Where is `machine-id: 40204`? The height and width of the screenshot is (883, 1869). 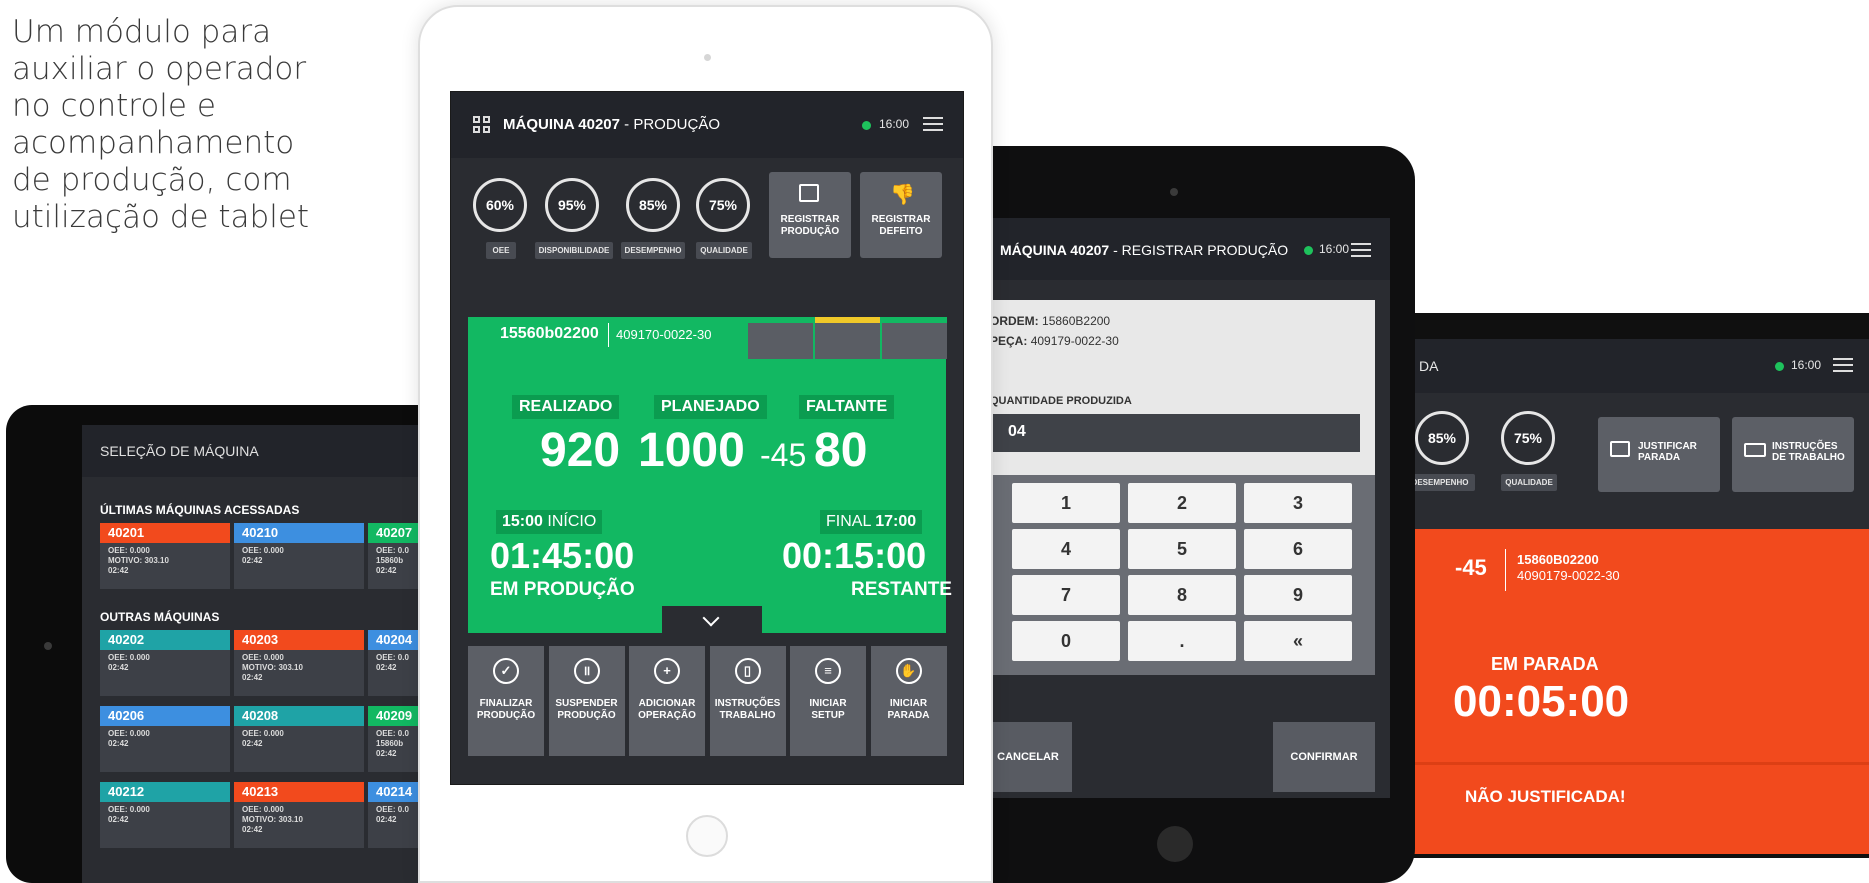
machine-id: 40204 is located at coordinates (395, 640).